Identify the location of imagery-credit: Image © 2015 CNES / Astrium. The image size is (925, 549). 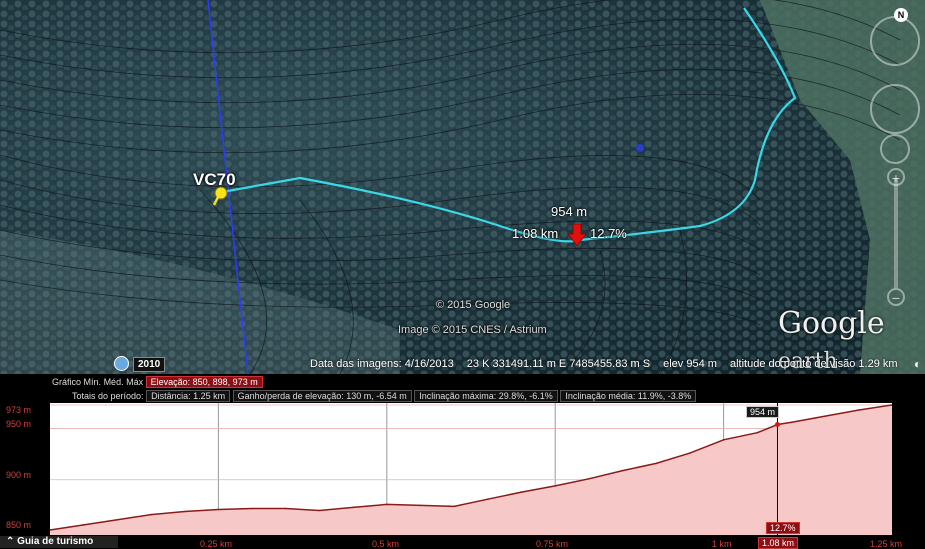
(472, 330).